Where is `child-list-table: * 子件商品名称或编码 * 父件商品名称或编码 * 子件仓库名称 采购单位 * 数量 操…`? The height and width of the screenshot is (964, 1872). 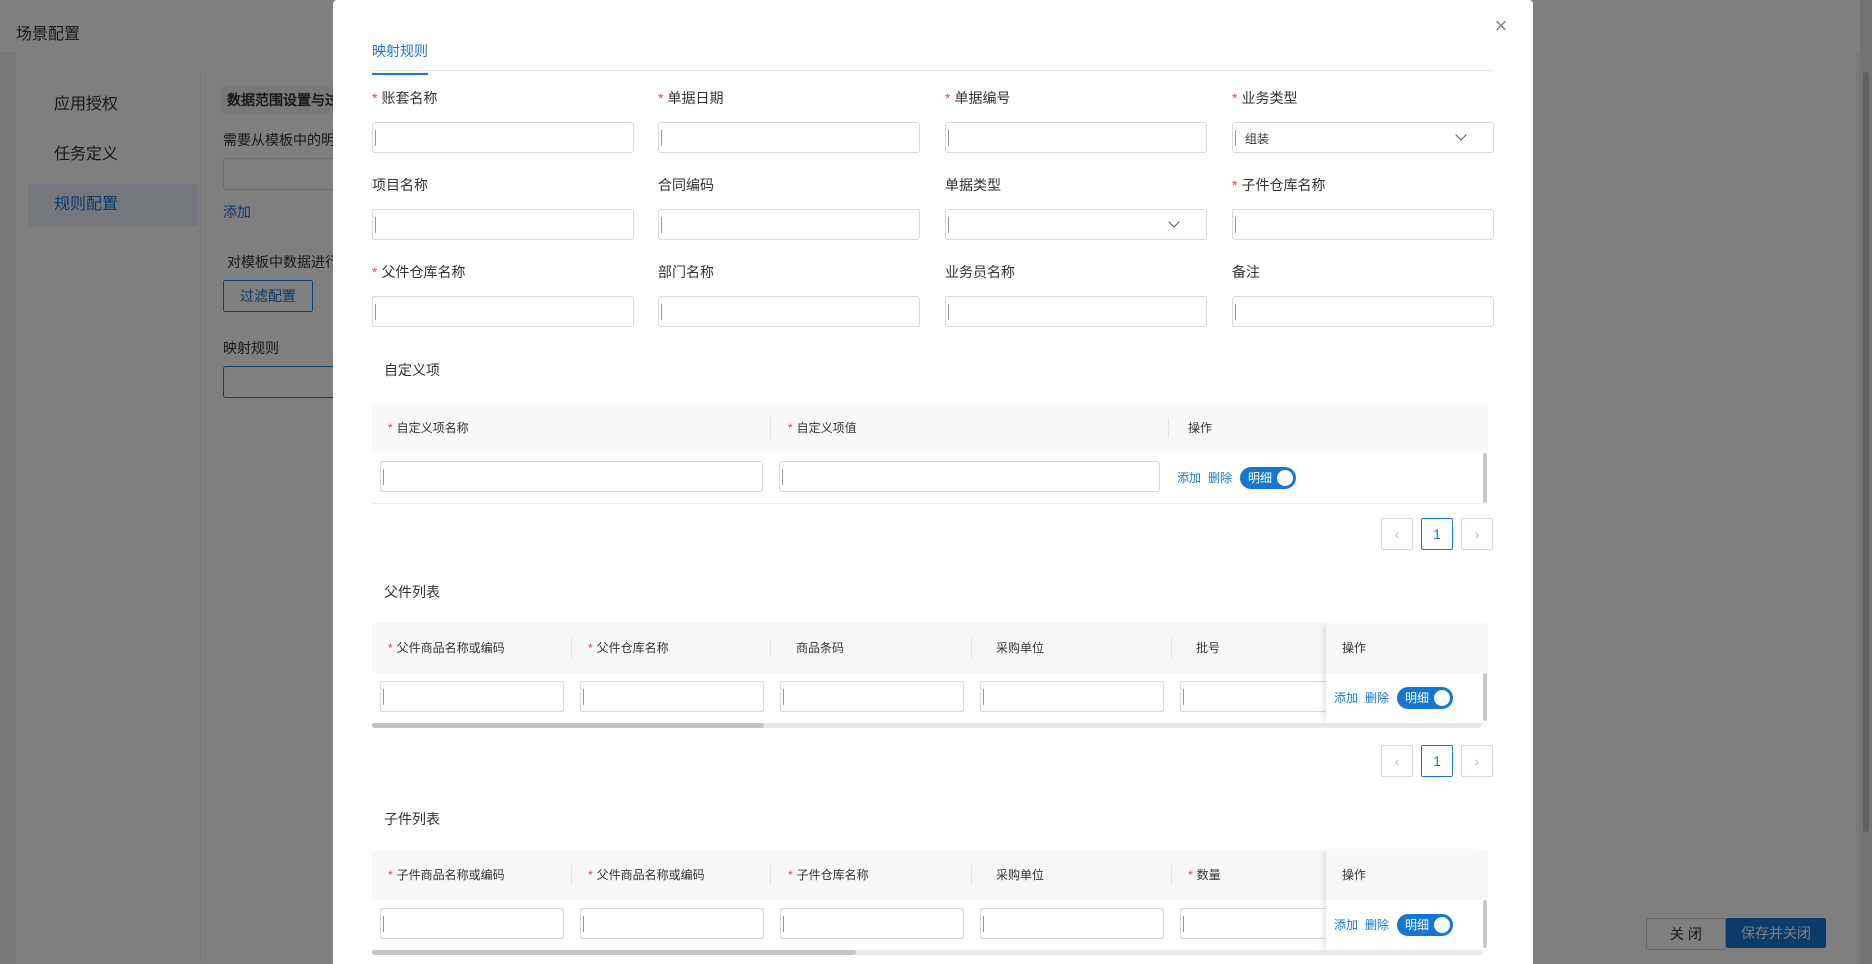
child-list-table: * 子件商品名称或编码 * 父件商品名称或编码 * 子件仓库名称 采购单位 * 数量 操… is located at coordinates (930, 905).